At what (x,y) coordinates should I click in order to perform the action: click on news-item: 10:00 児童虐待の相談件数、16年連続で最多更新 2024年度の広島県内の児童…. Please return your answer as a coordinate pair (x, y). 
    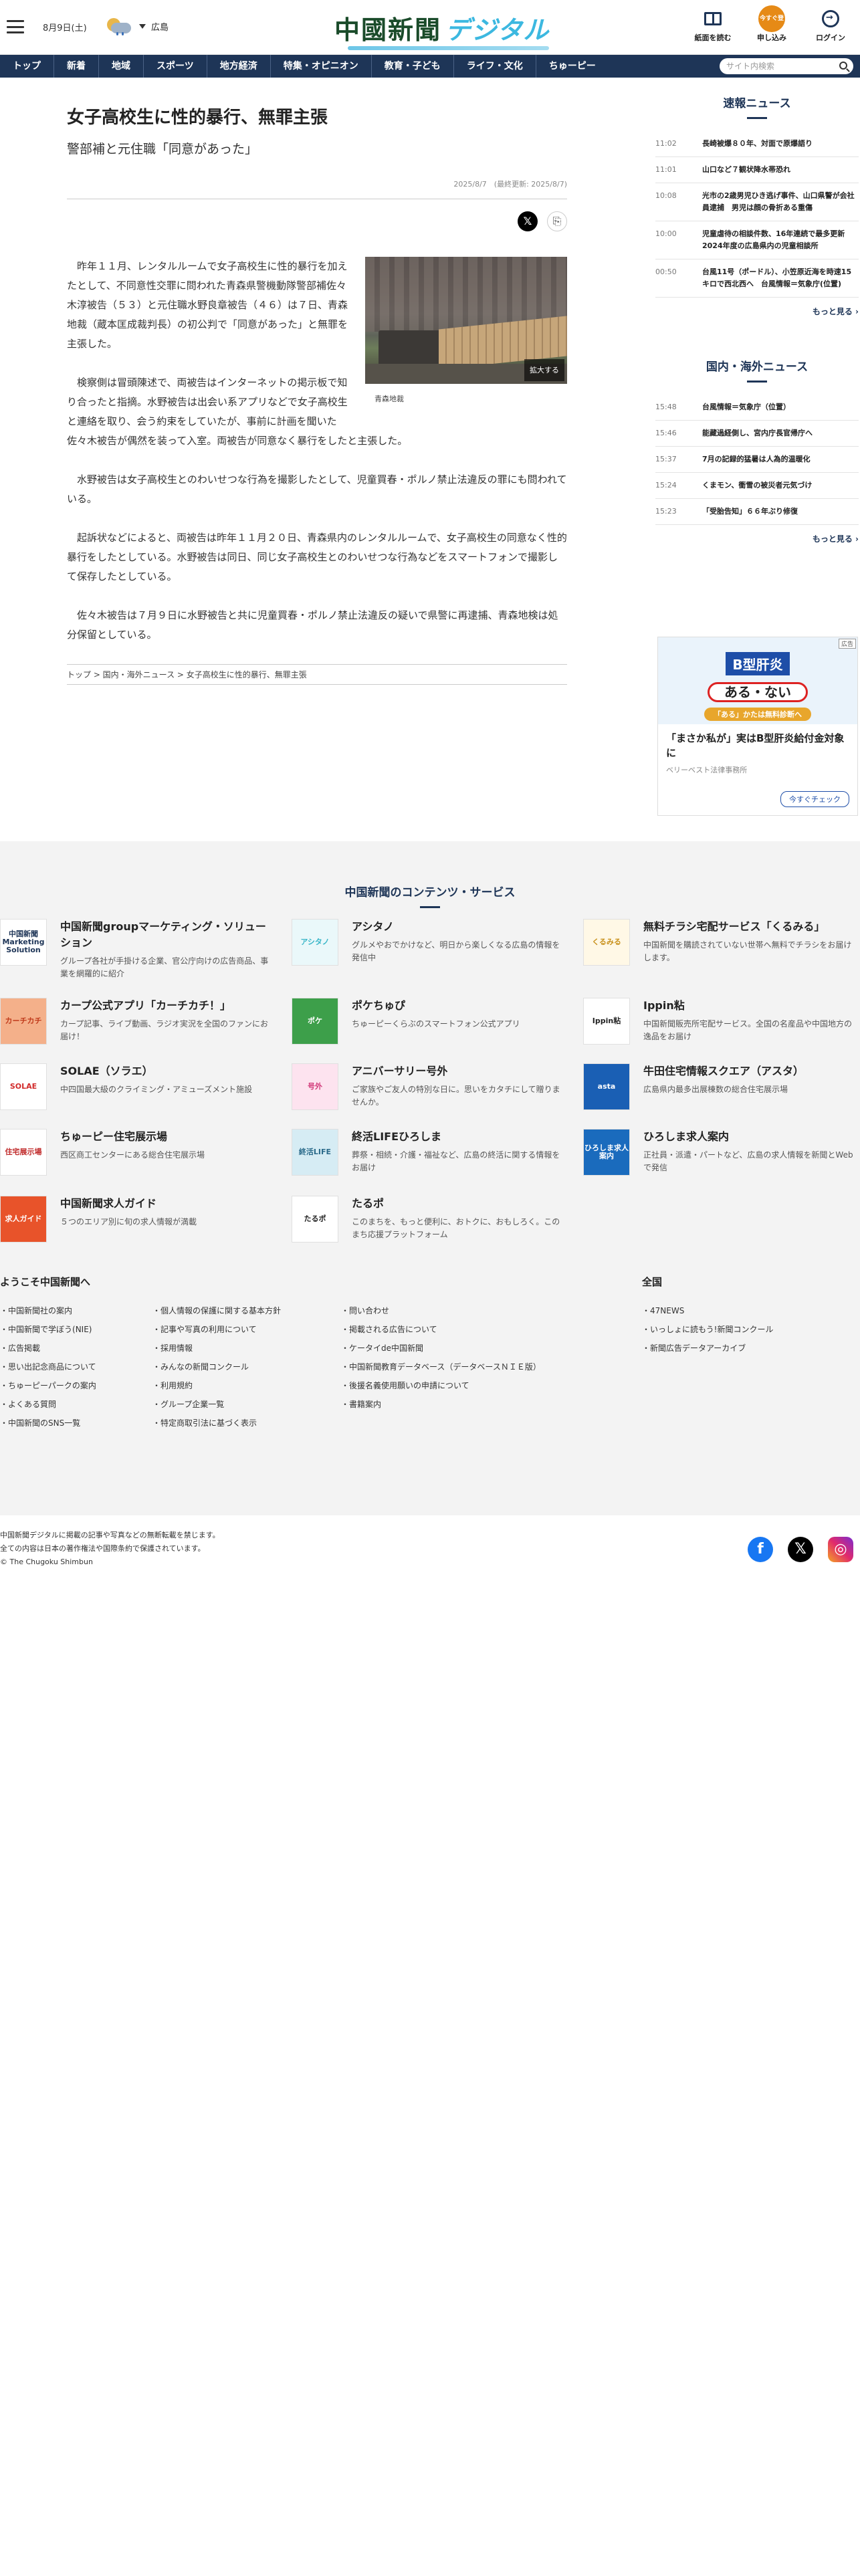
    Looking at the image, I should click on (757, 240).